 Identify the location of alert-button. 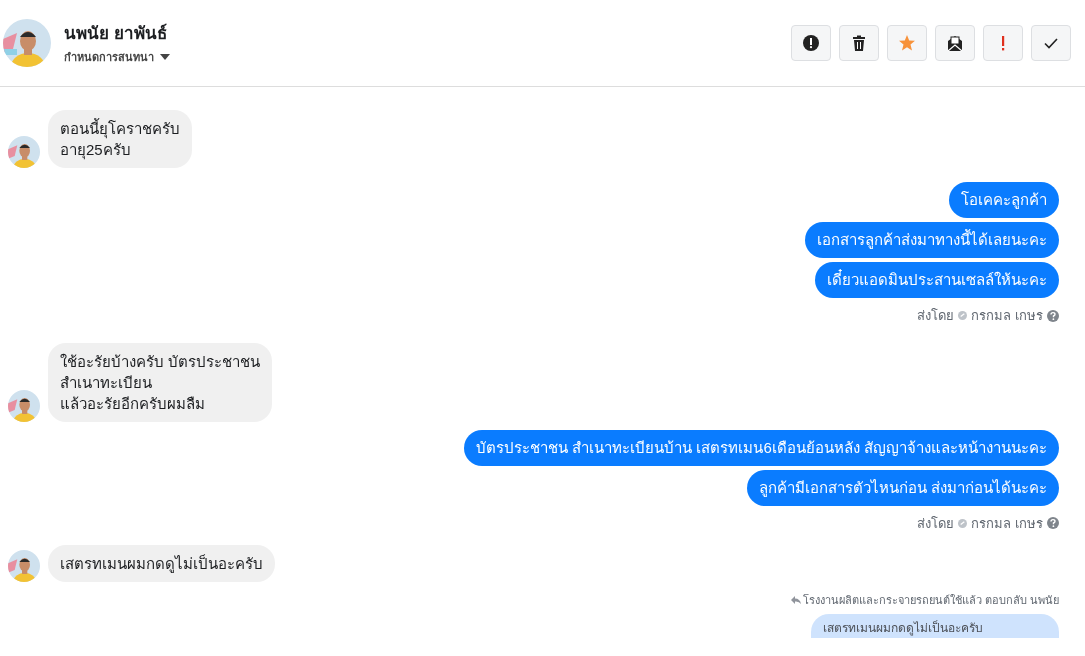
(811, 43).